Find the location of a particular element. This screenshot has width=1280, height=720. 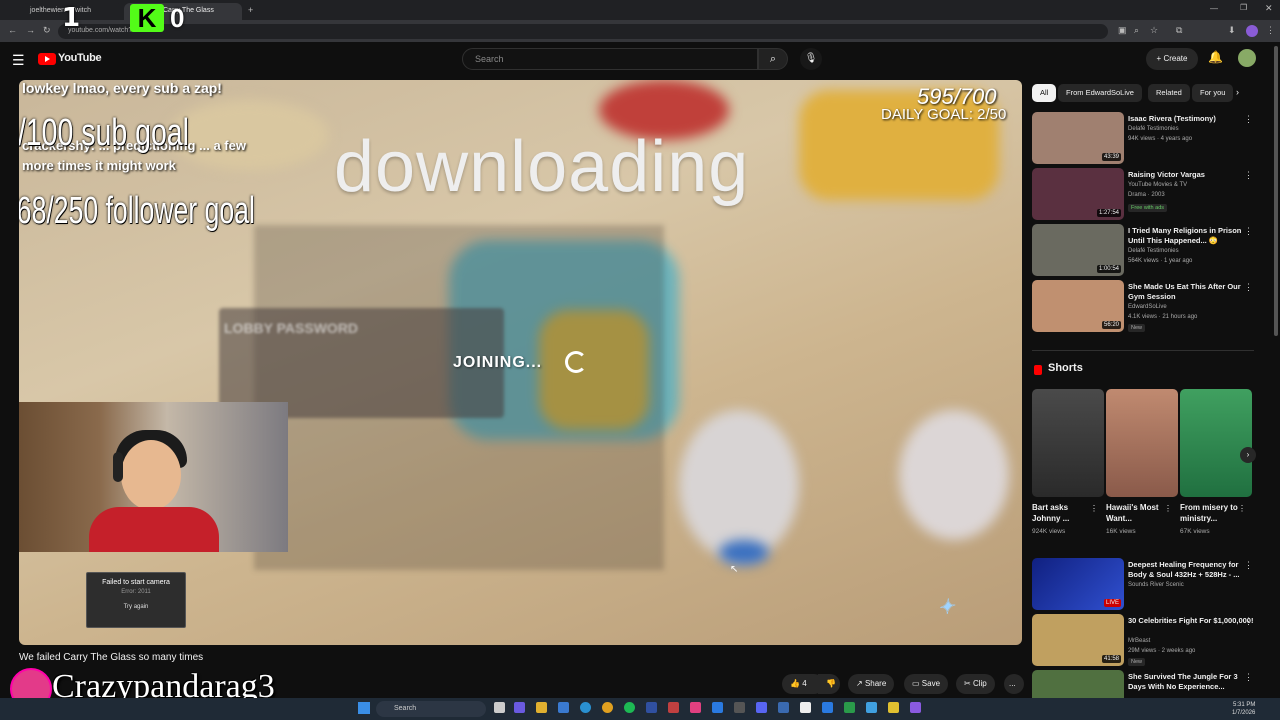

youtube-logo-icon is located at coordinates (47, 59).